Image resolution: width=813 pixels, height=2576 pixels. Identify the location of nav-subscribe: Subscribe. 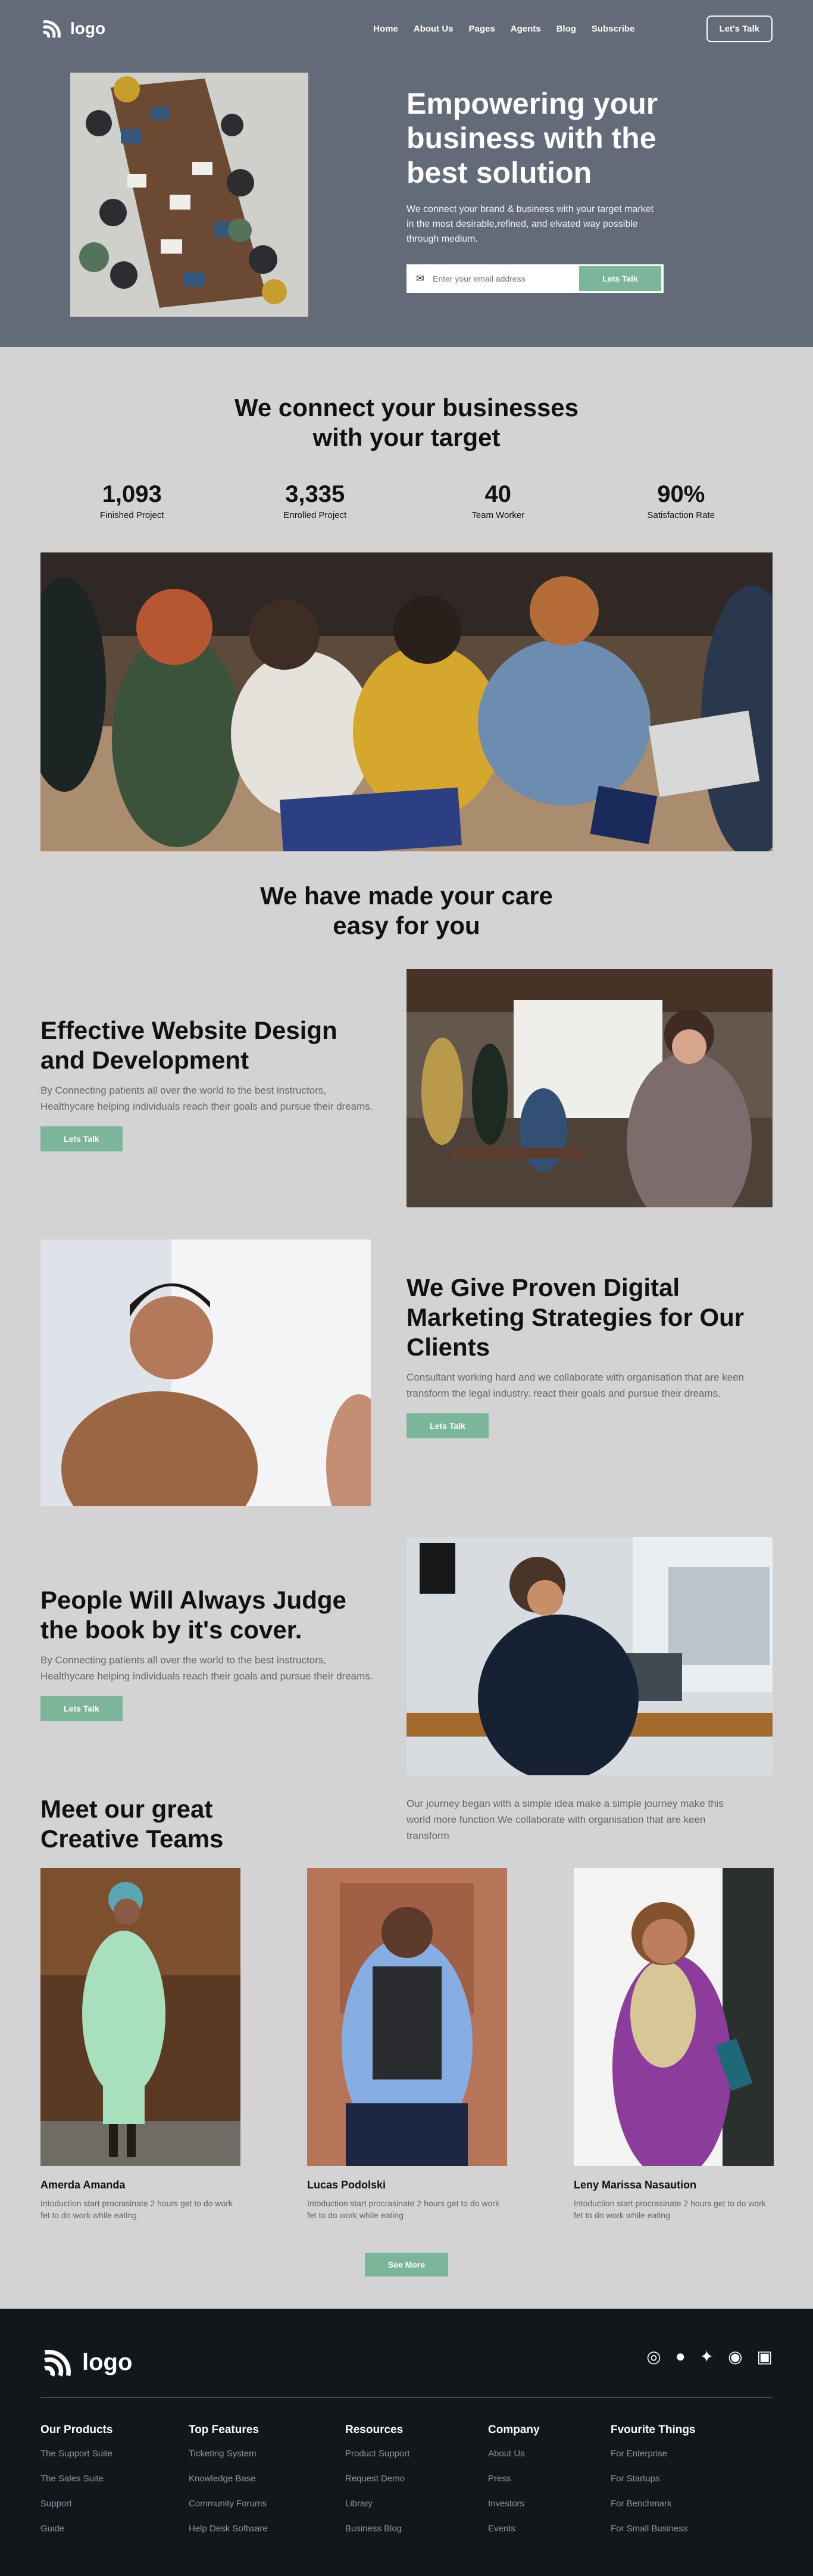
(613, 29).